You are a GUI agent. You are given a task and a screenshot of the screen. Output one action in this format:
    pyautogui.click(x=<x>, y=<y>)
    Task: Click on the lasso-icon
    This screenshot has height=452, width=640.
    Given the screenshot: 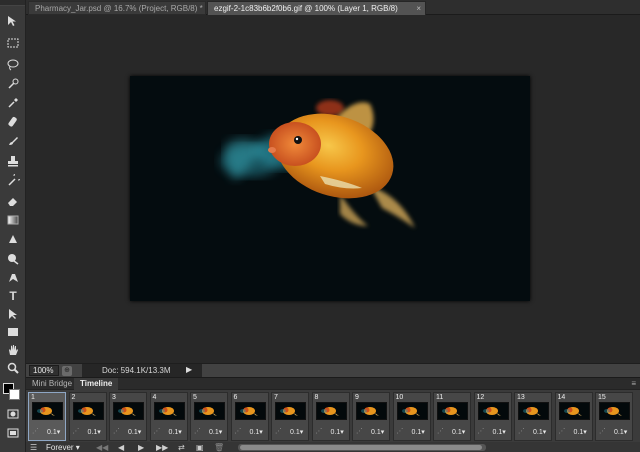 What is the action you would take?
    pyautogui.click(x=13, y=64)
    